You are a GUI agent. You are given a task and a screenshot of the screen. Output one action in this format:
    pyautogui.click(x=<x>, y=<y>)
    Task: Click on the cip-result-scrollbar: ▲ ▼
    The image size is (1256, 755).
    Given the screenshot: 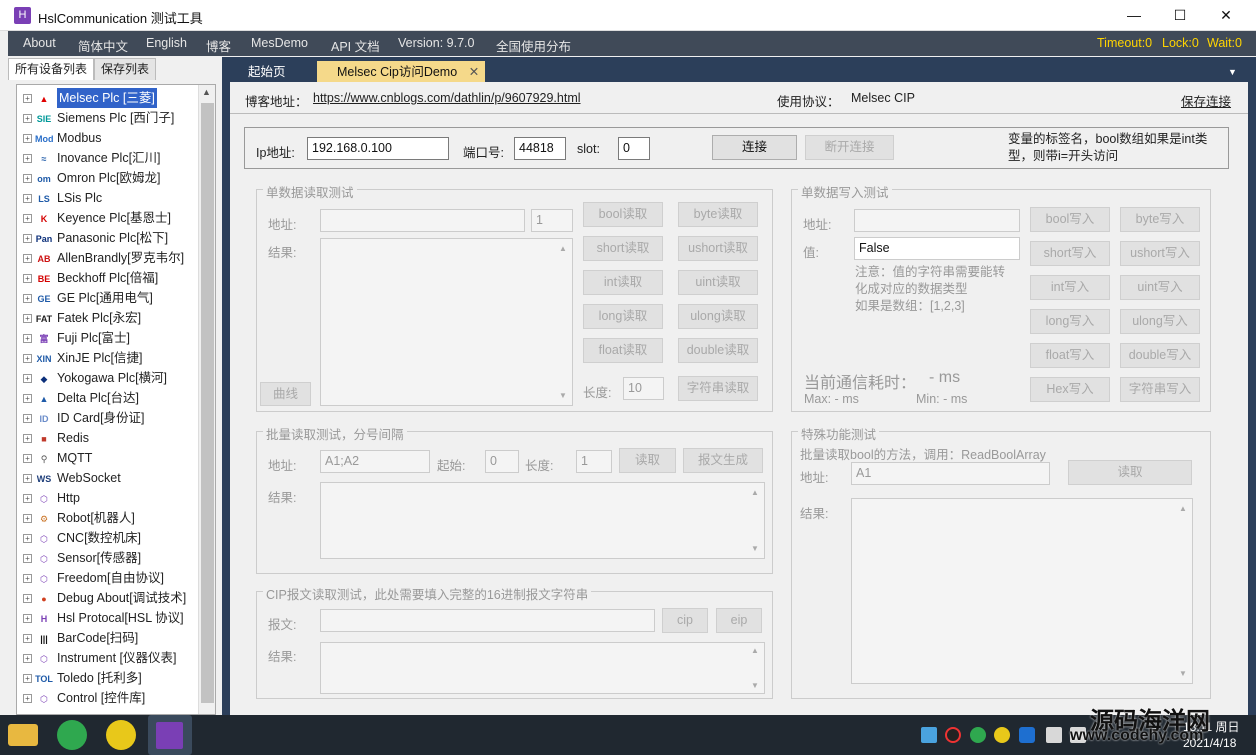 What is the action you would take?
    pyautogui.click(x=755, y=668)
    